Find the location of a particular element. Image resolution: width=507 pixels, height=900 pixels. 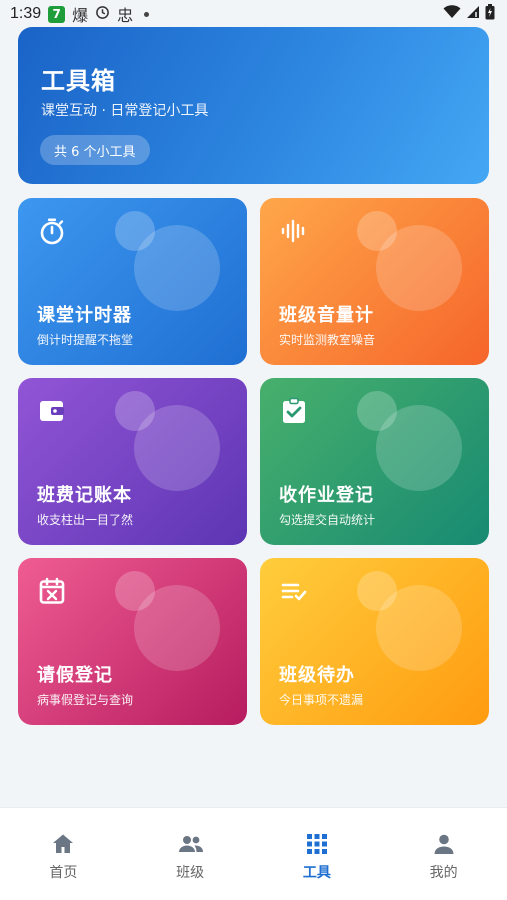

nav-item-me: 我的 is located at coordinates (443, 854).